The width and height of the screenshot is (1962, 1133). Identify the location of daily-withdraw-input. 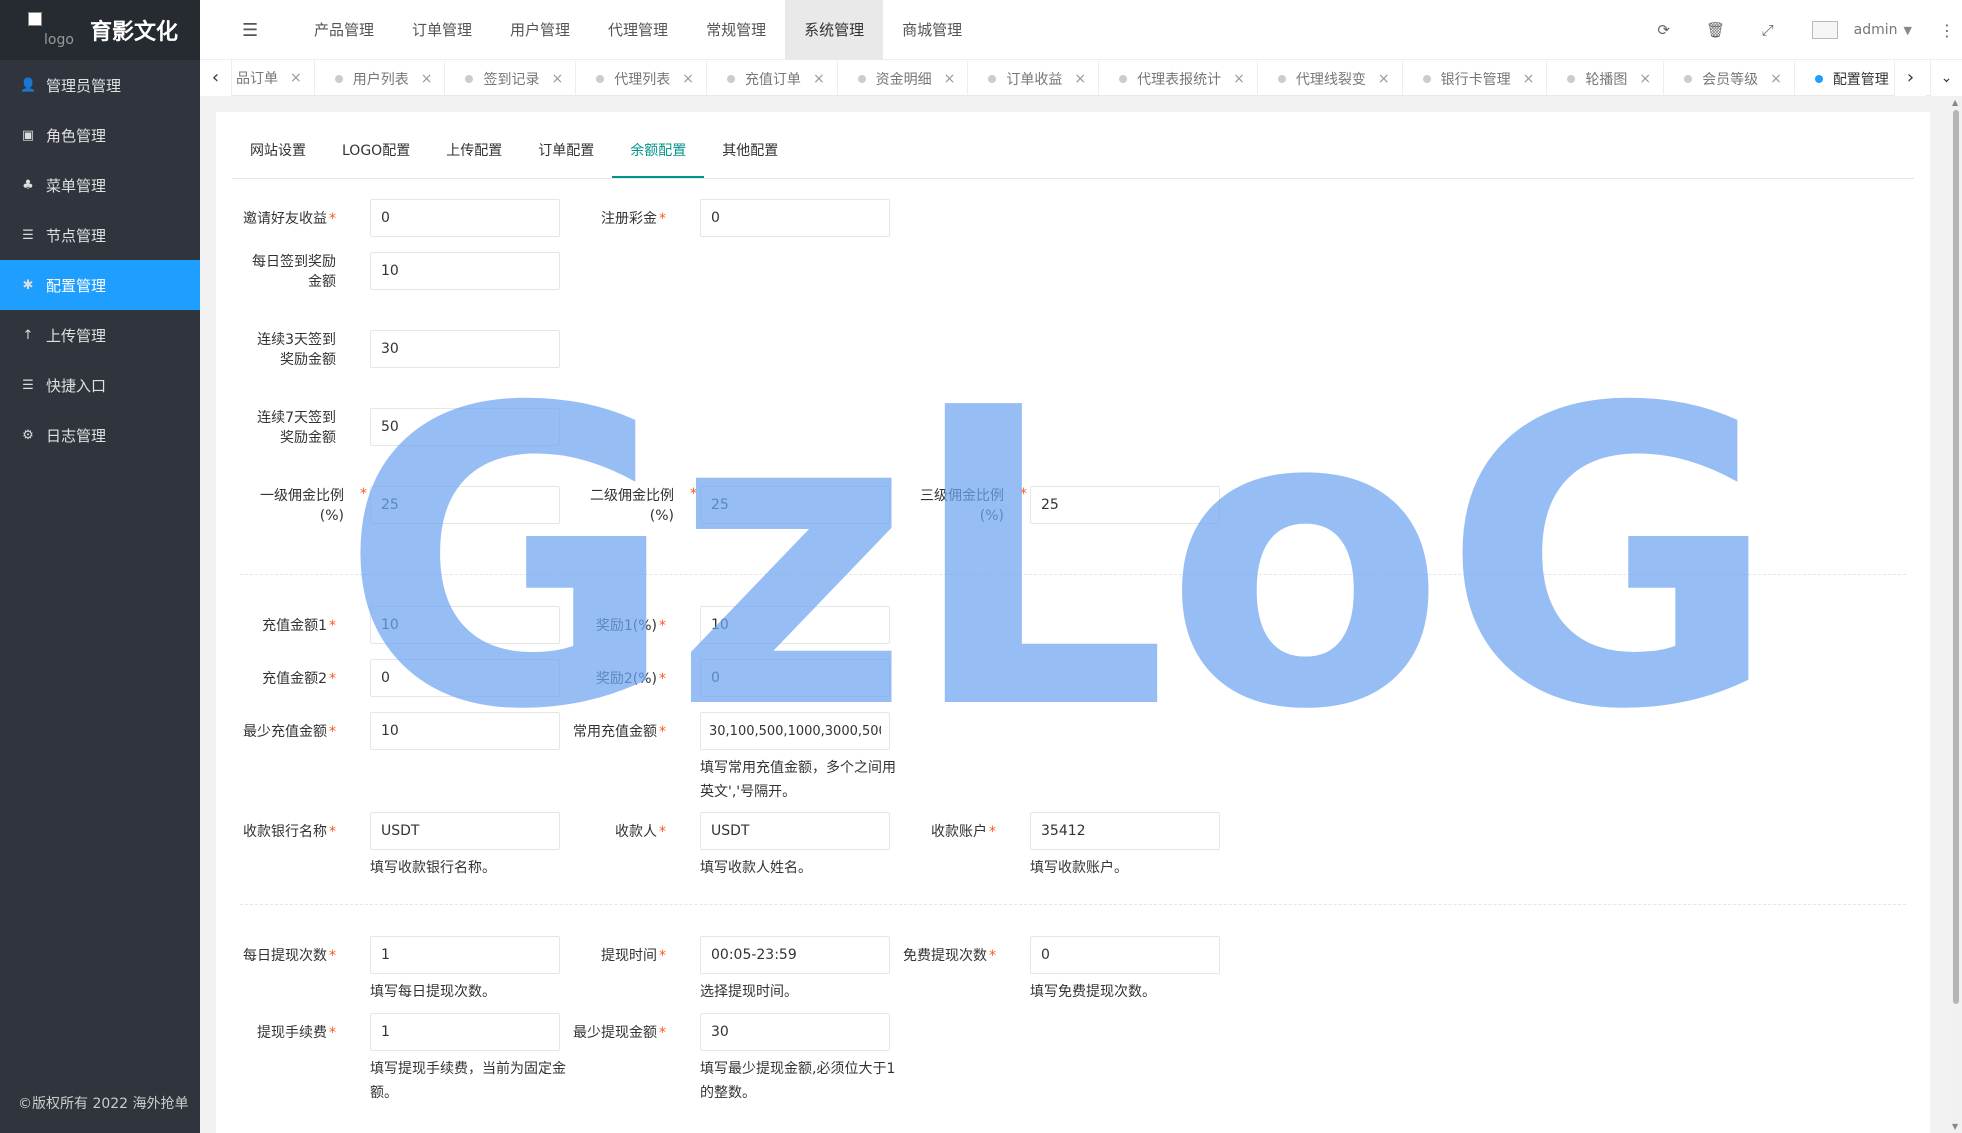
(465, 955).